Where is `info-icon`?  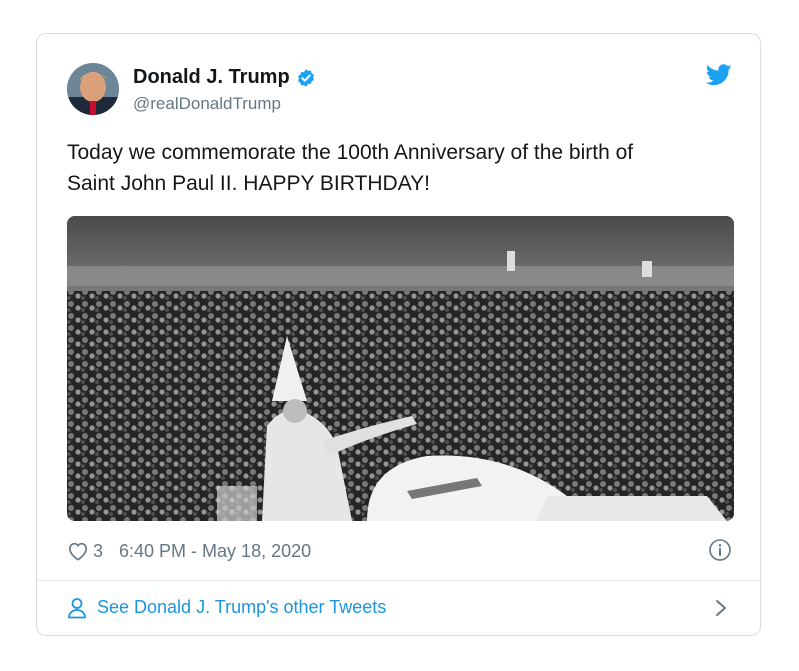 info-icon is located at coordinates (720, 550).